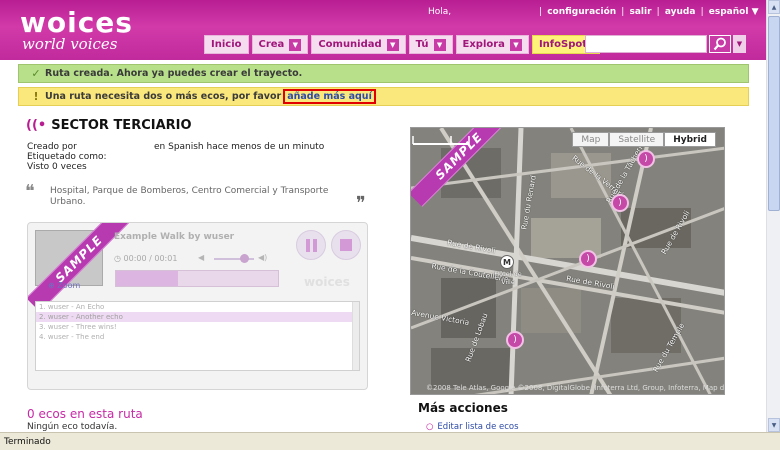 This screenshot has width=780, height=450. I want to click on ecos-count-heading: 0 ecos en esta ruta, so click(85, 414).